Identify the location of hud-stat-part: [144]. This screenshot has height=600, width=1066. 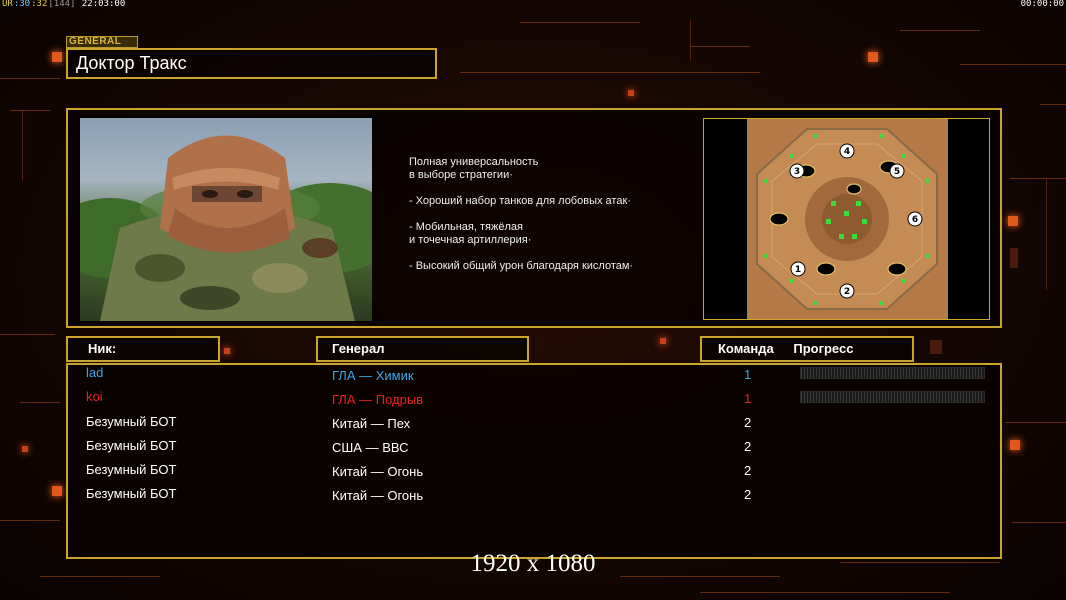
(62, 4).